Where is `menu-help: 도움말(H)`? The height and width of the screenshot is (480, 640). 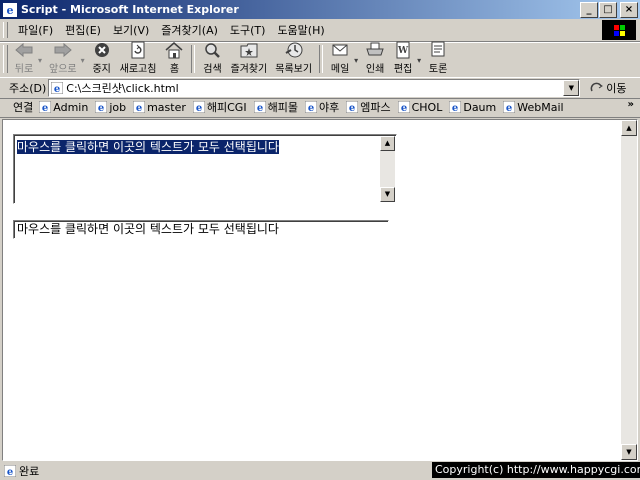
menu-help: 도움말(H) is located at coordinates (300, 30).